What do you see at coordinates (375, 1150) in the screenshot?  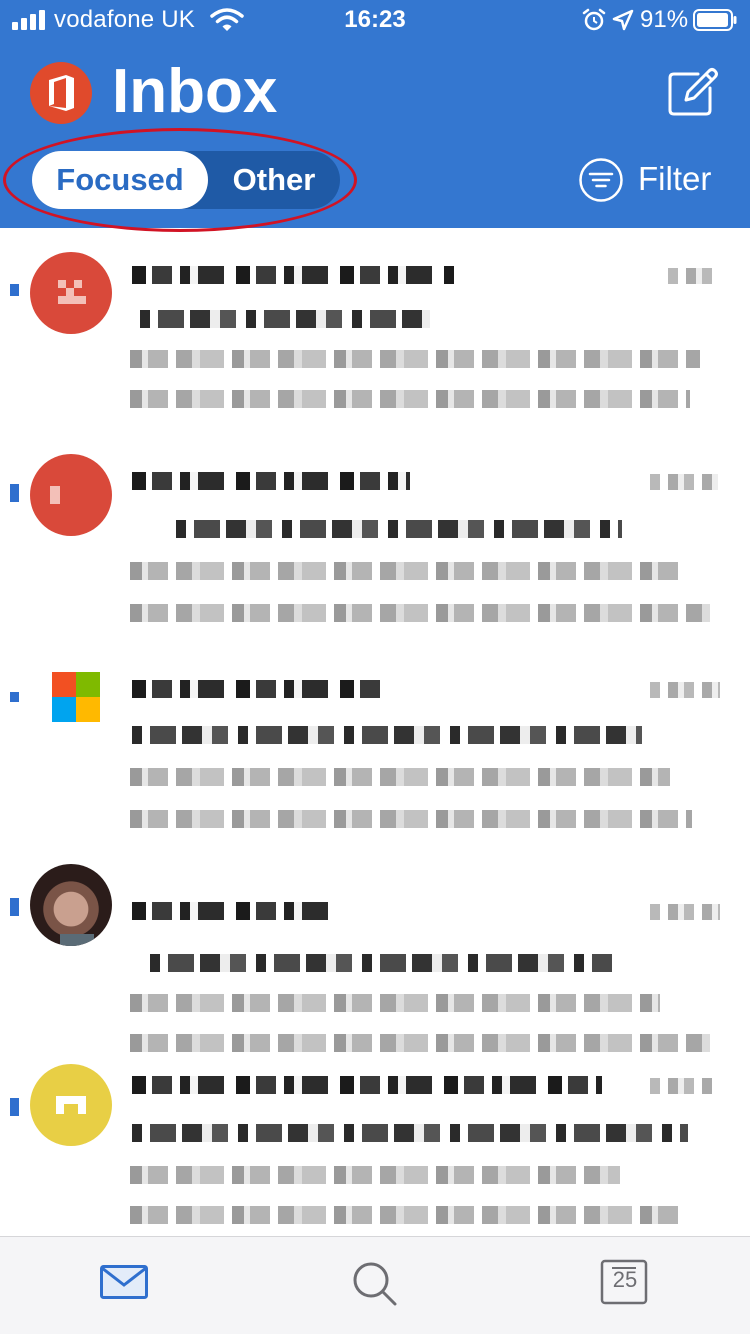 I see `list-item` at bounding box center [375, 1150].